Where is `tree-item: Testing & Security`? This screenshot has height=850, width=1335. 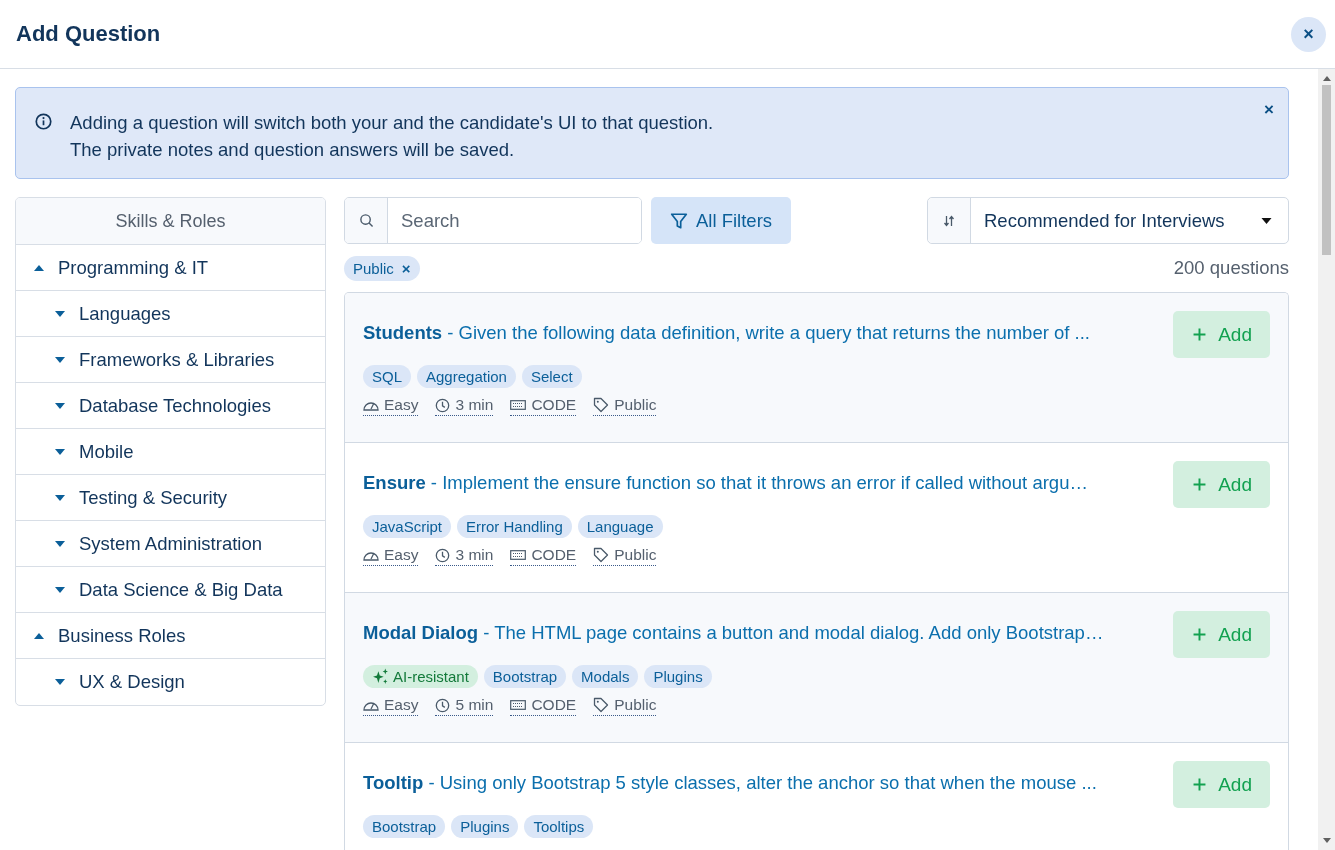
tree-item: Testing & Security is located at coordinates (170, 498).